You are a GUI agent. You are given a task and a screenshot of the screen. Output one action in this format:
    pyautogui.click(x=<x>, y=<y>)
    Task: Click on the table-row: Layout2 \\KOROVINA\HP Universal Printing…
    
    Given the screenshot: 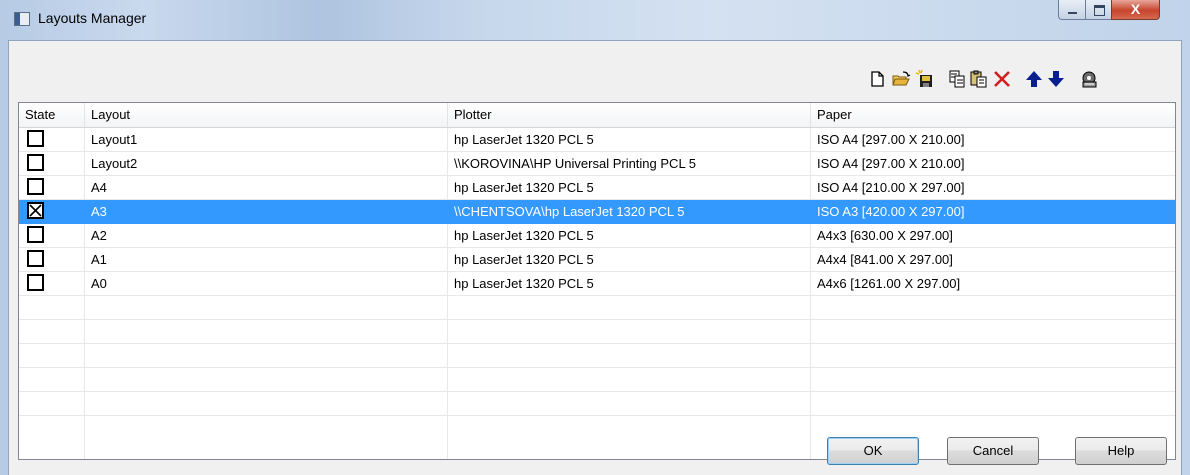 What is the action you would take?
    pyautogui.click(x=597, y=164)
    